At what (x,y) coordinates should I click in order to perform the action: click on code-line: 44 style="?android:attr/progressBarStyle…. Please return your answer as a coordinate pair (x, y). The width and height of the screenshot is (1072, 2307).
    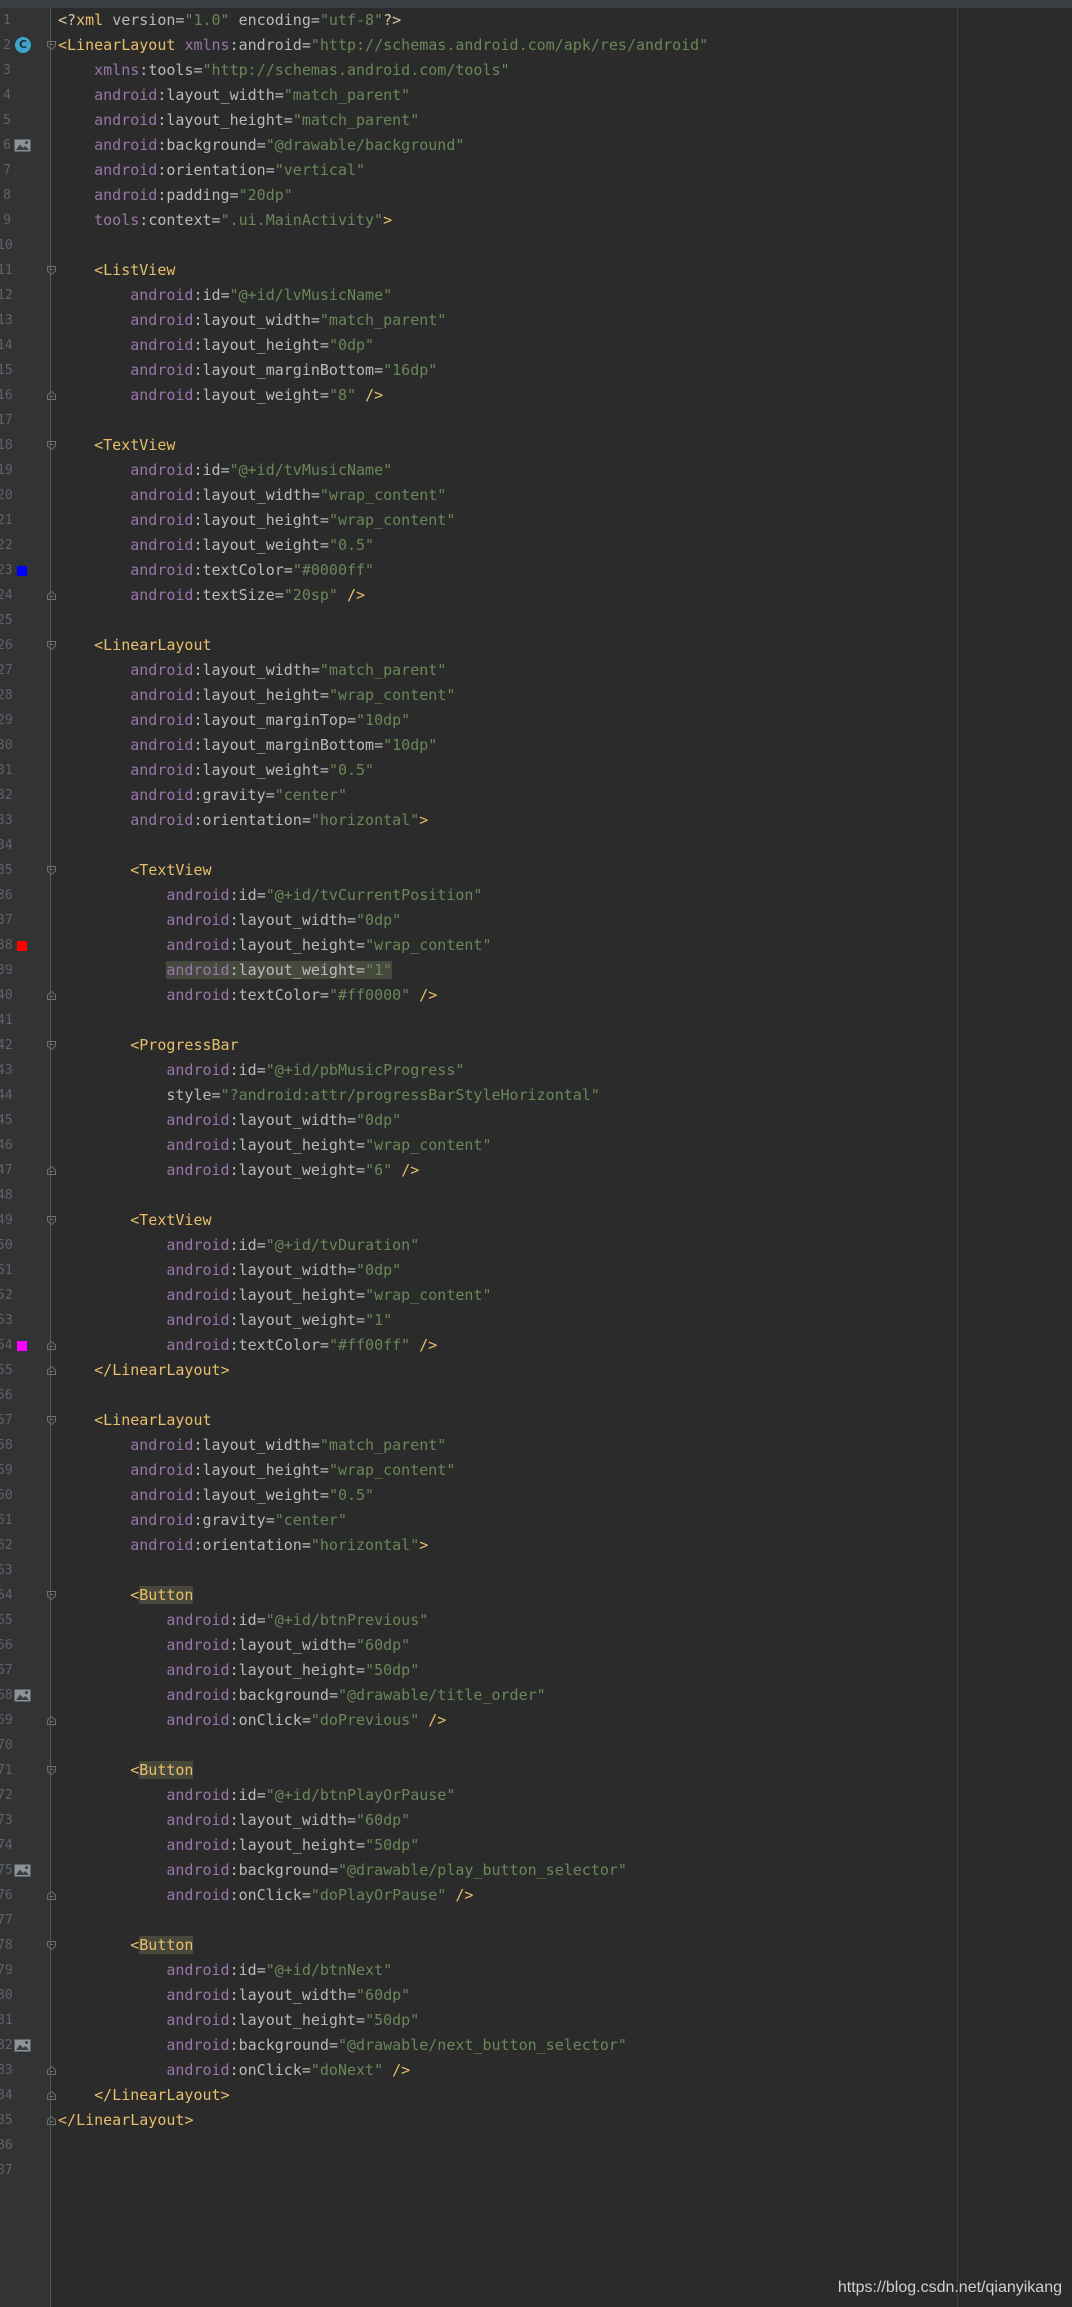
    Looking at the image, I should click on (536, 1095).